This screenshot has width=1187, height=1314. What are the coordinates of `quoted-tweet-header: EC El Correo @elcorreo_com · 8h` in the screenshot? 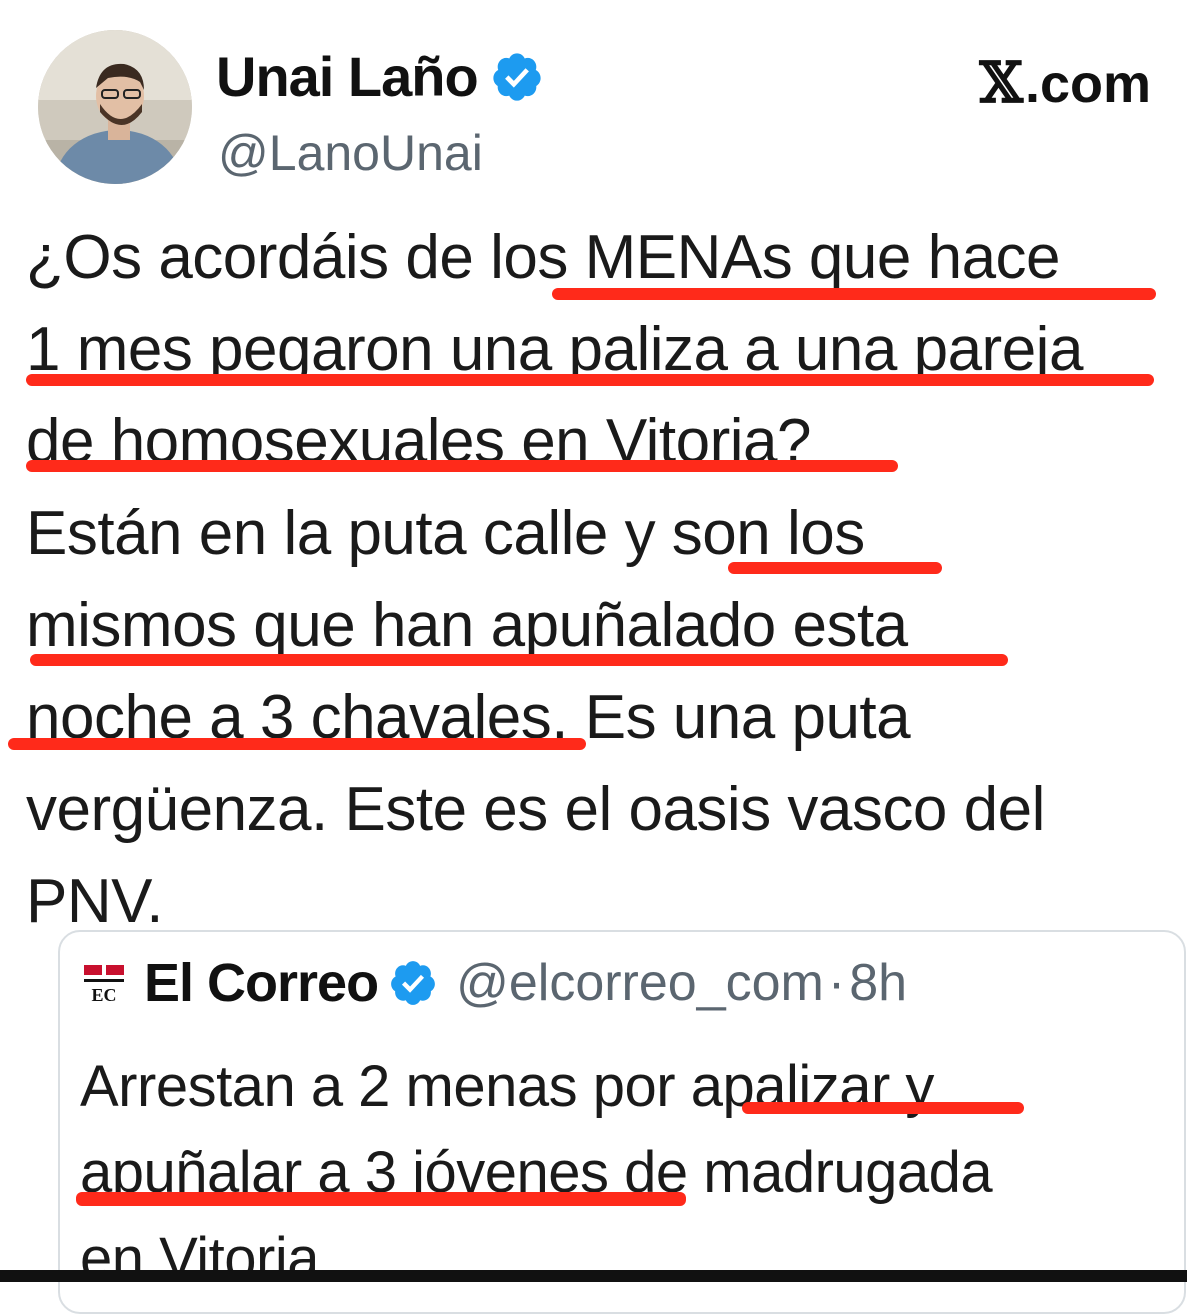 It's located at (494, 983).